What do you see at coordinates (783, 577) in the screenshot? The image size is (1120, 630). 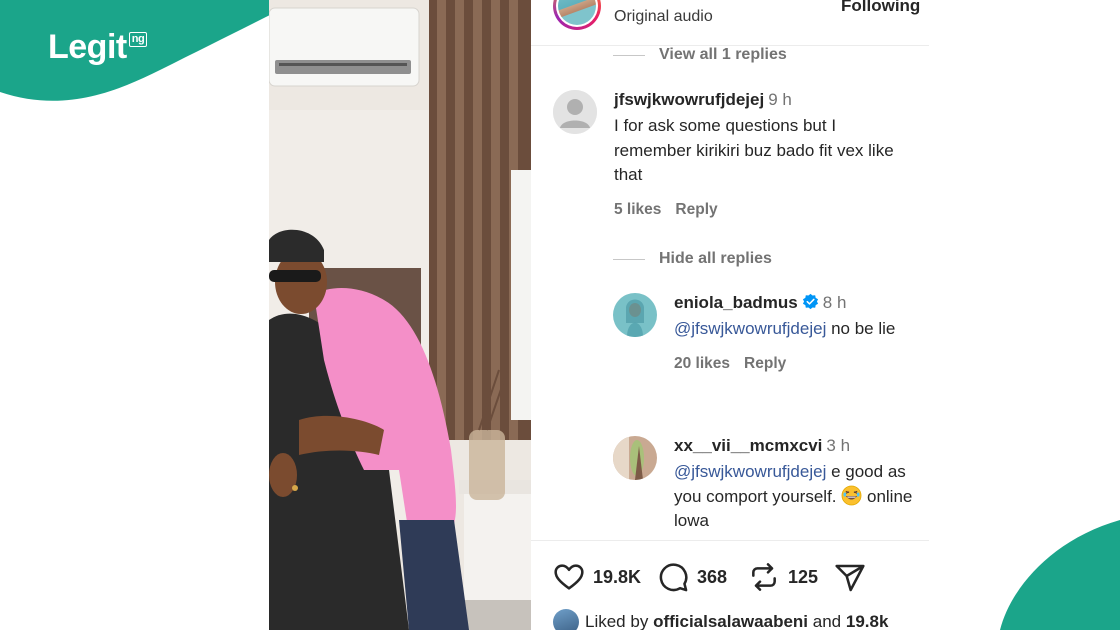 I see `repost-action: 125` at bounding box center [783, 577].